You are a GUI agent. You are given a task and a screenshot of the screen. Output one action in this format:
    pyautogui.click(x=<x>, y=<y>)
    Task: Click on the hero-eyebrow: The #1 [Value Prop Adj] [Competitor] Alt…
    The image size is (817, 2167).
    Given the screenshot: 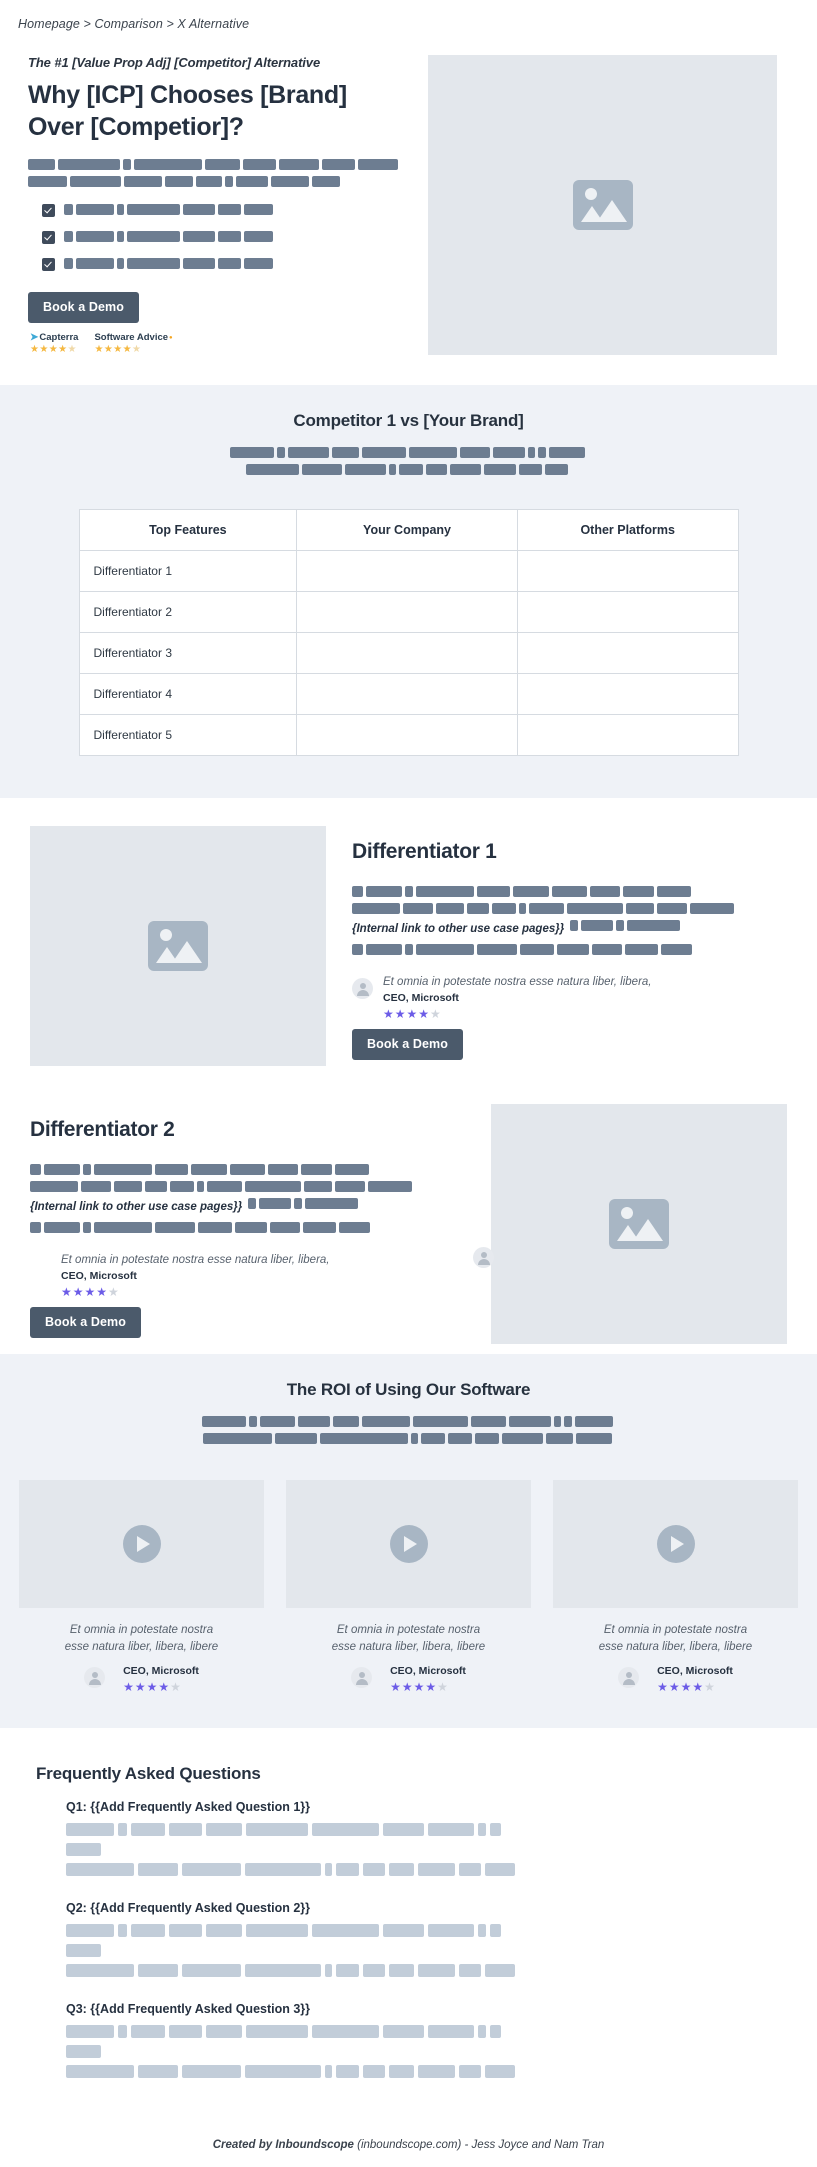 What is the action you would take?
    pyautogui.click(x=174, y=62)
    